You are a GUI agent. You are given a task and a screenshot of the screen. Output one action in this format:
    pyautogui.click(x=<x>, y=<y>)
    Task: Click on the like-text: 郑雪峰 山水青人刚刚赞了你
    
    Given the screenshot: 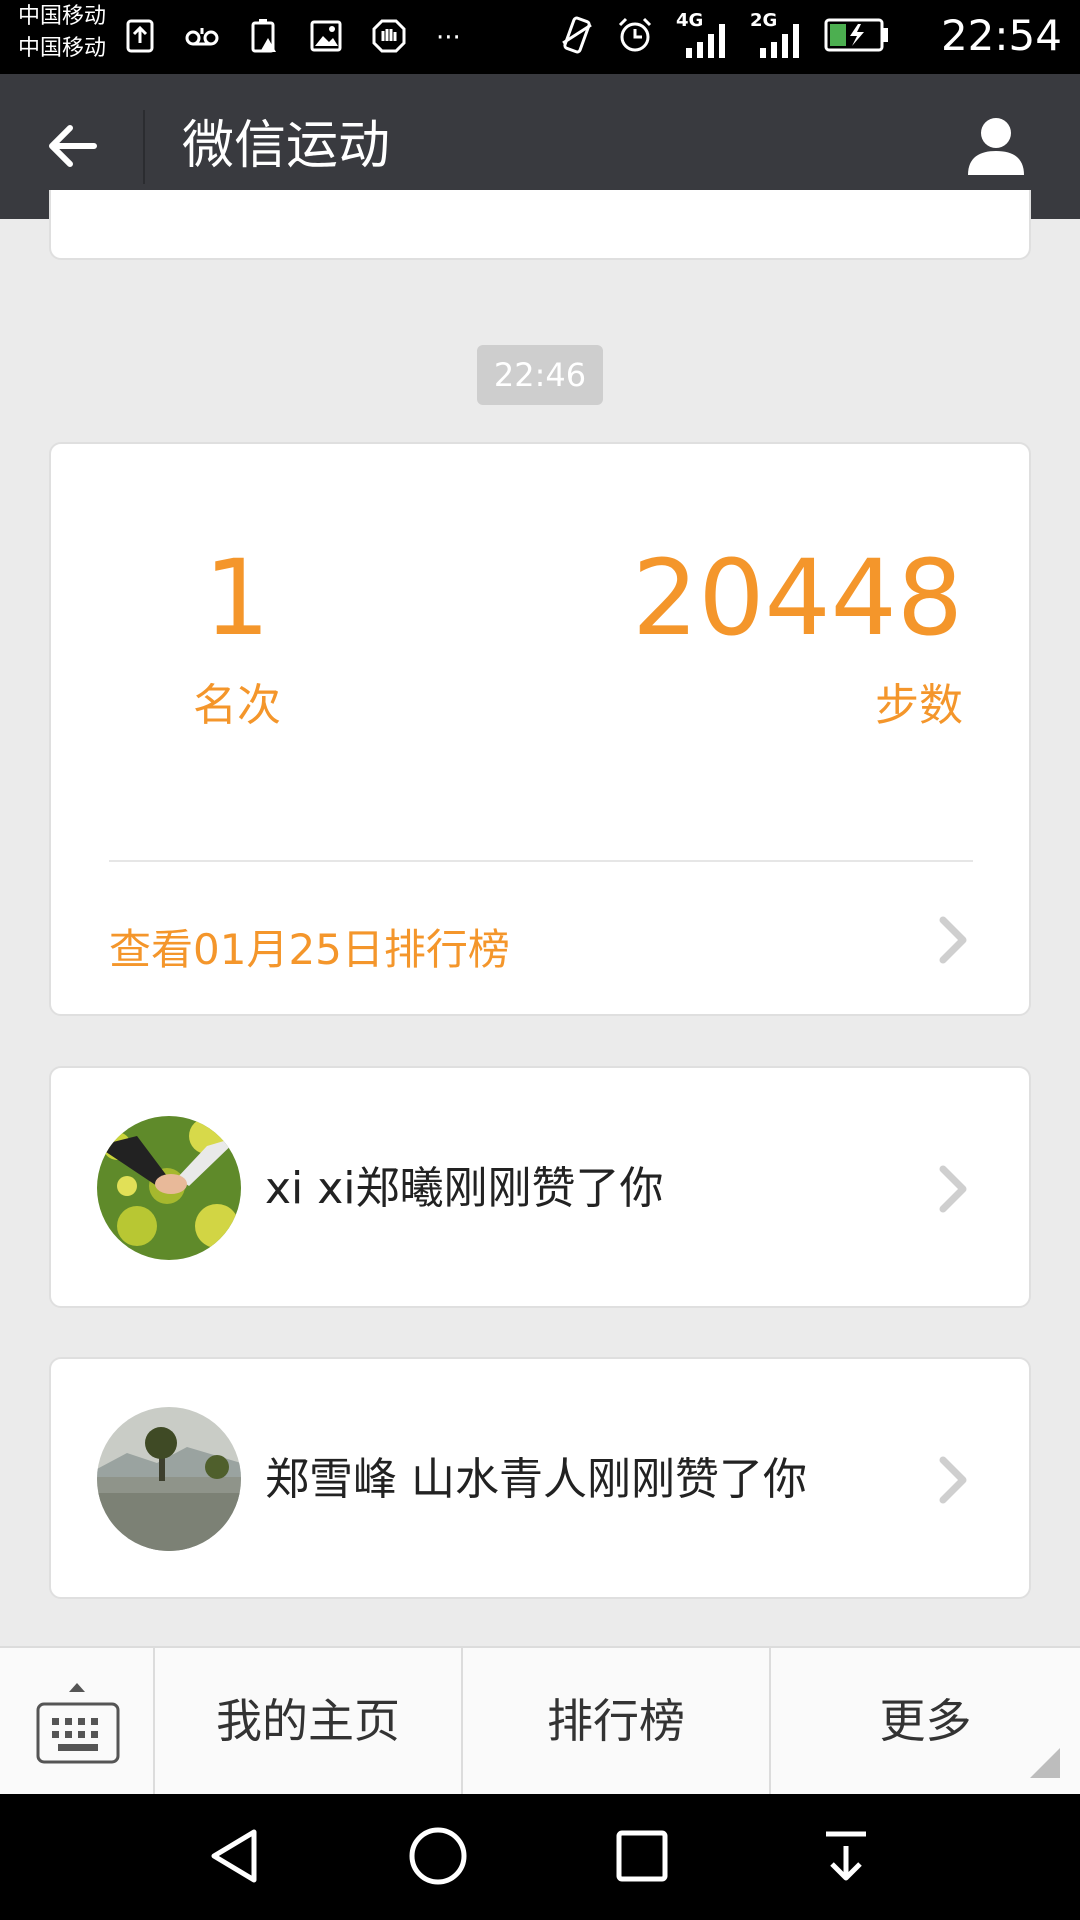 What is the action you would take?
    pyautogui.click(x=536, y=1479)
    